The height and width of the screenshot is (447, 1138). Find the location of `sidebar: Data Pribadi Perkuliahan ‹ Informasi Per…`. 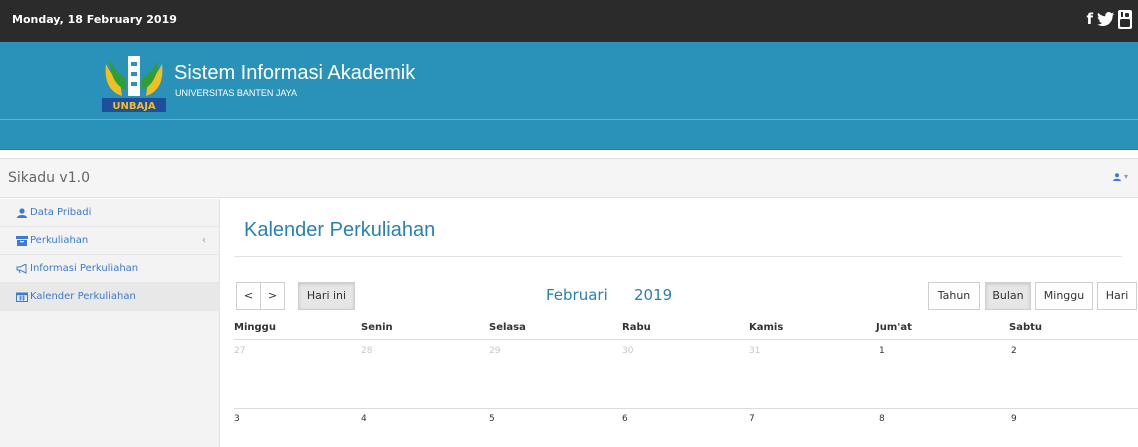

sidebar: Data Pribadi Perkuliahan ‹ Informasi Per… is located at coordinates (110, 323).